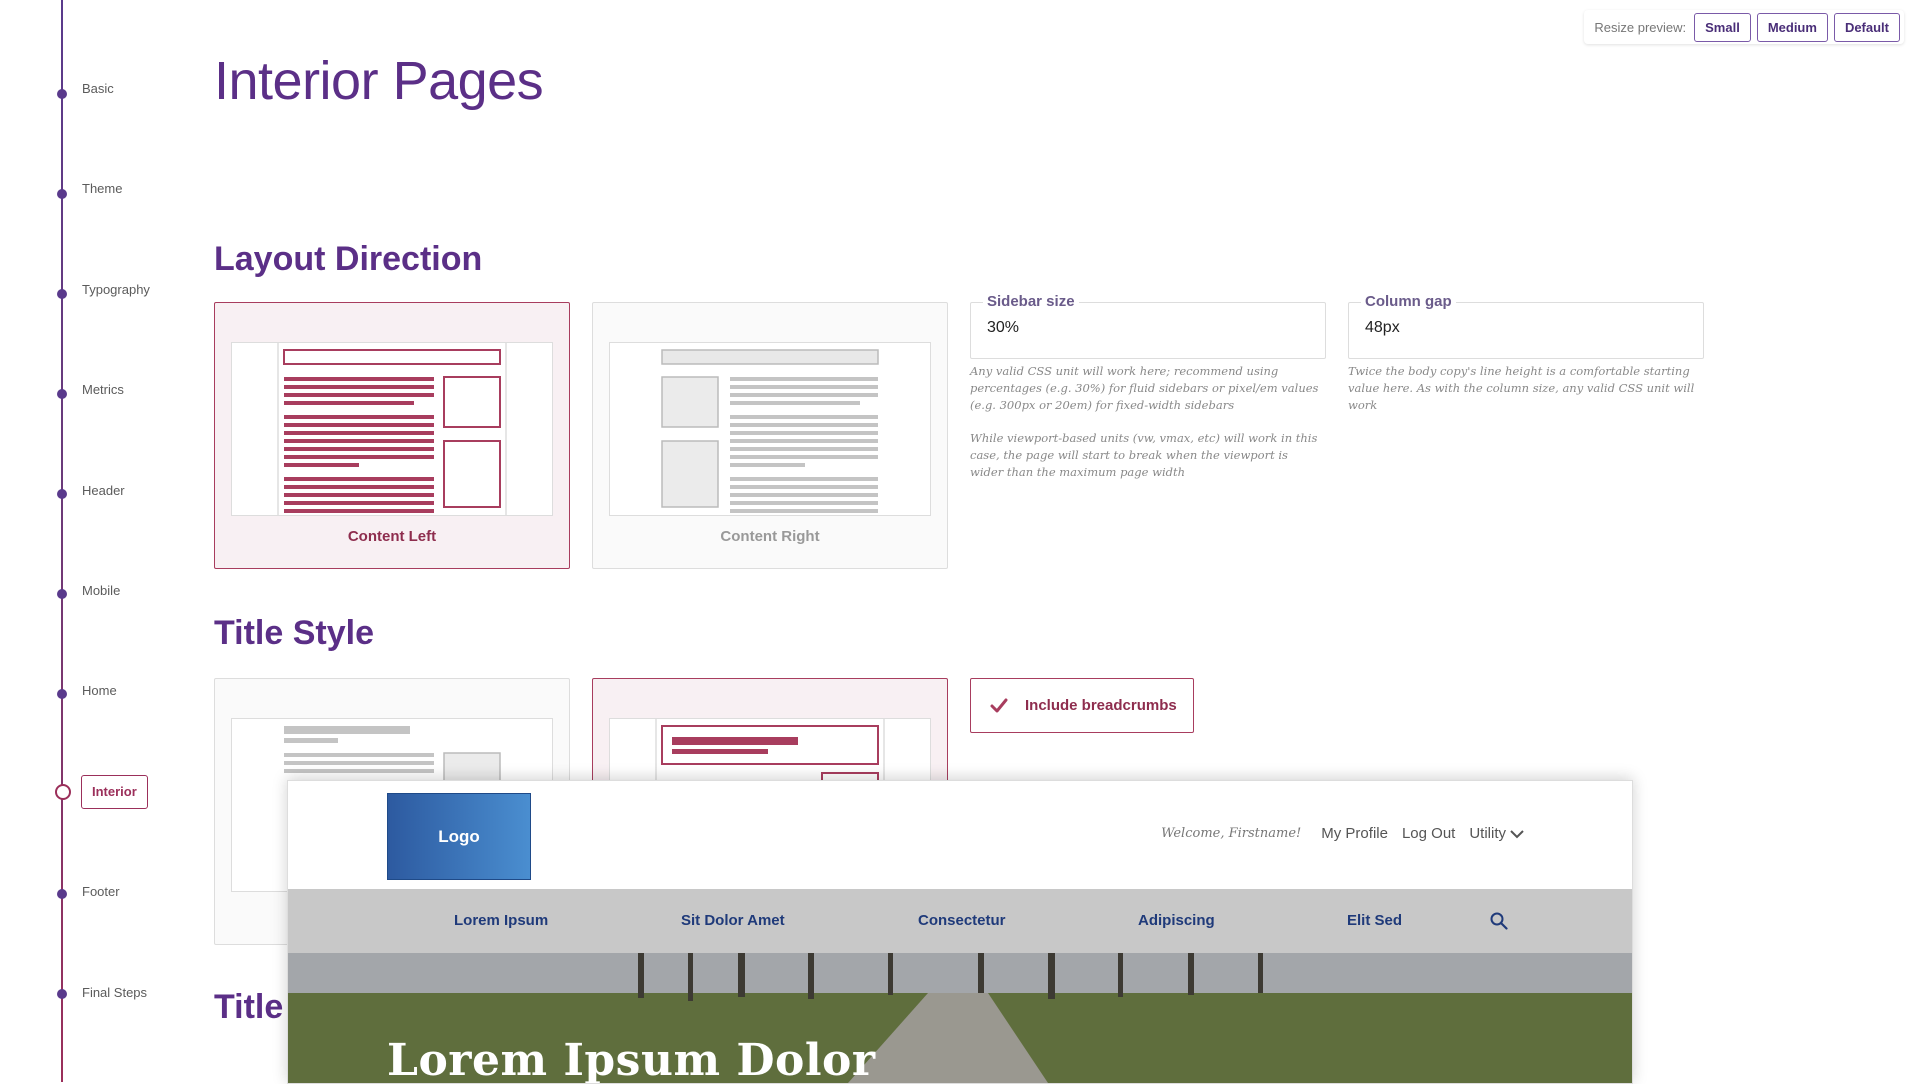 The height and width of the screenshot is (1084, 1920). I want to click on preview-utility-label: Utility, so click(1487, 833).